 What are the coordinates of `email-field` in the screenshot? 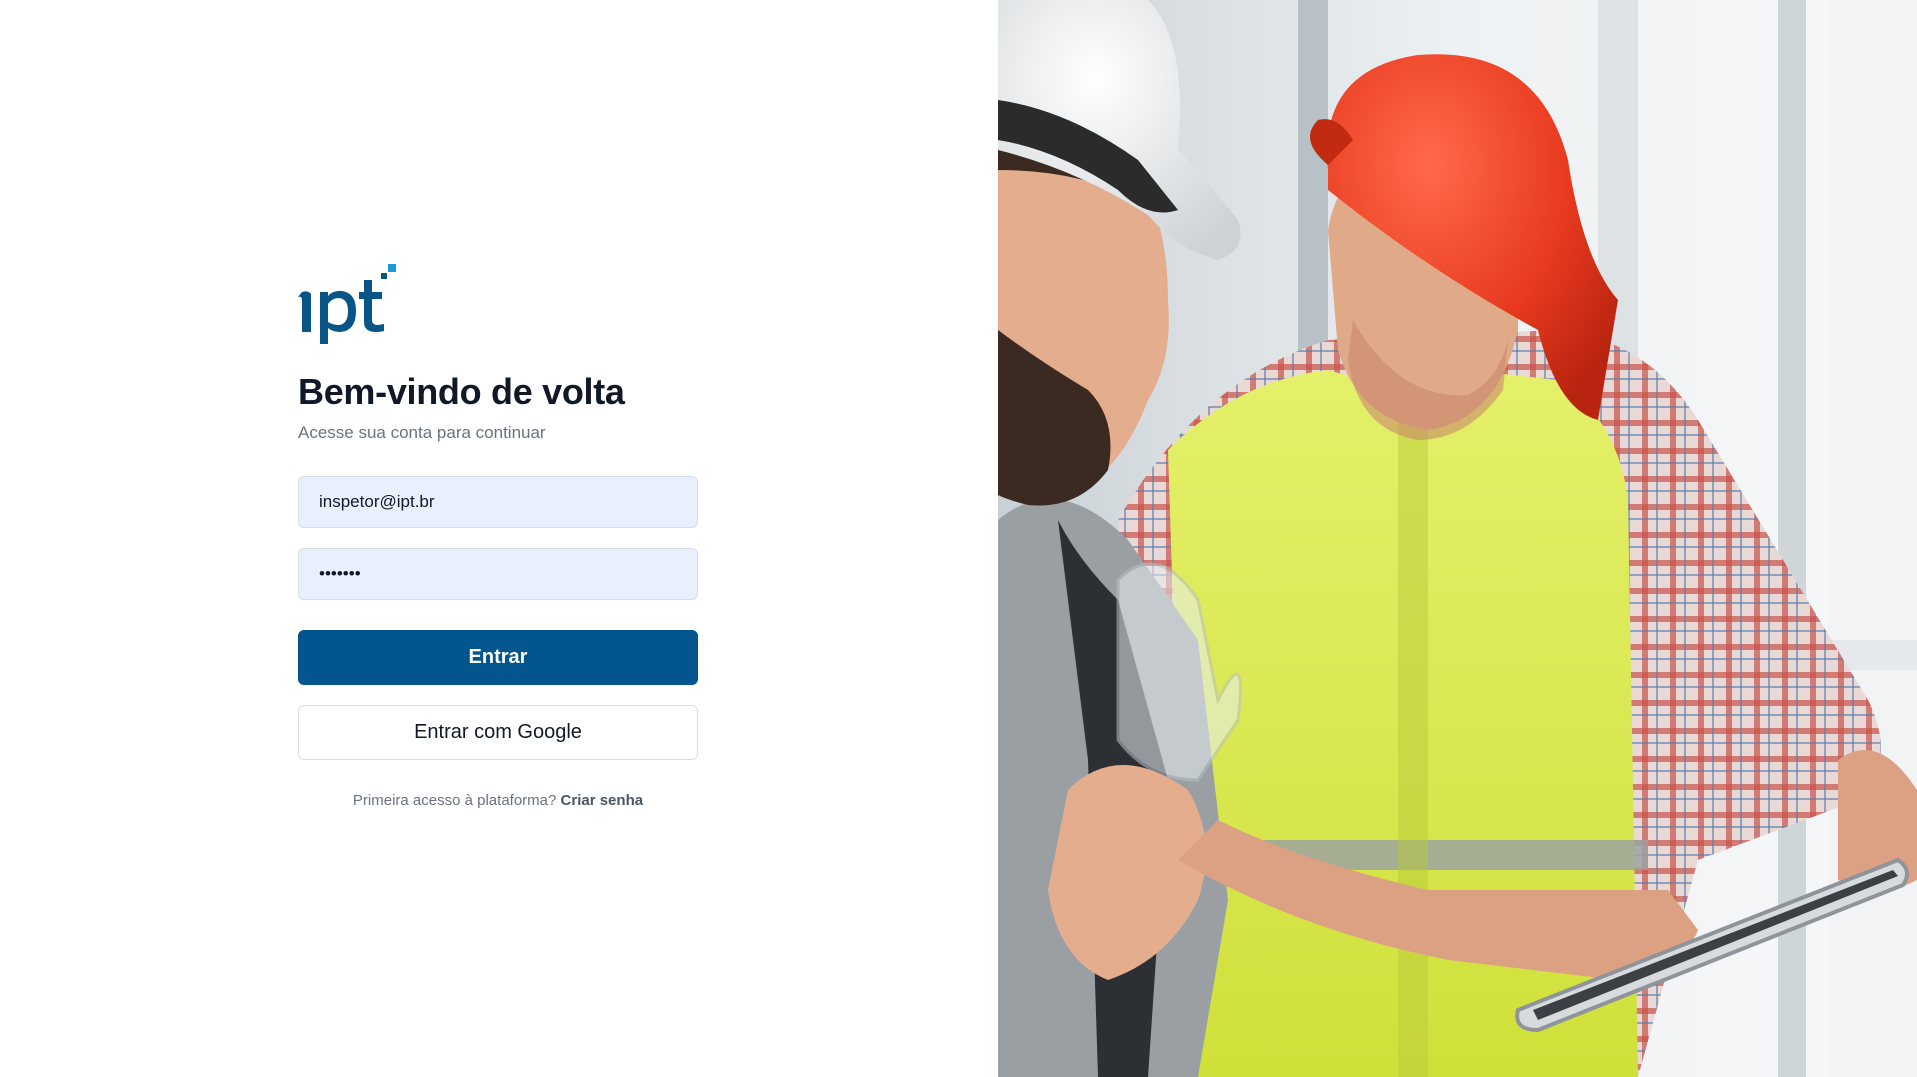 It's located at (498, 502).